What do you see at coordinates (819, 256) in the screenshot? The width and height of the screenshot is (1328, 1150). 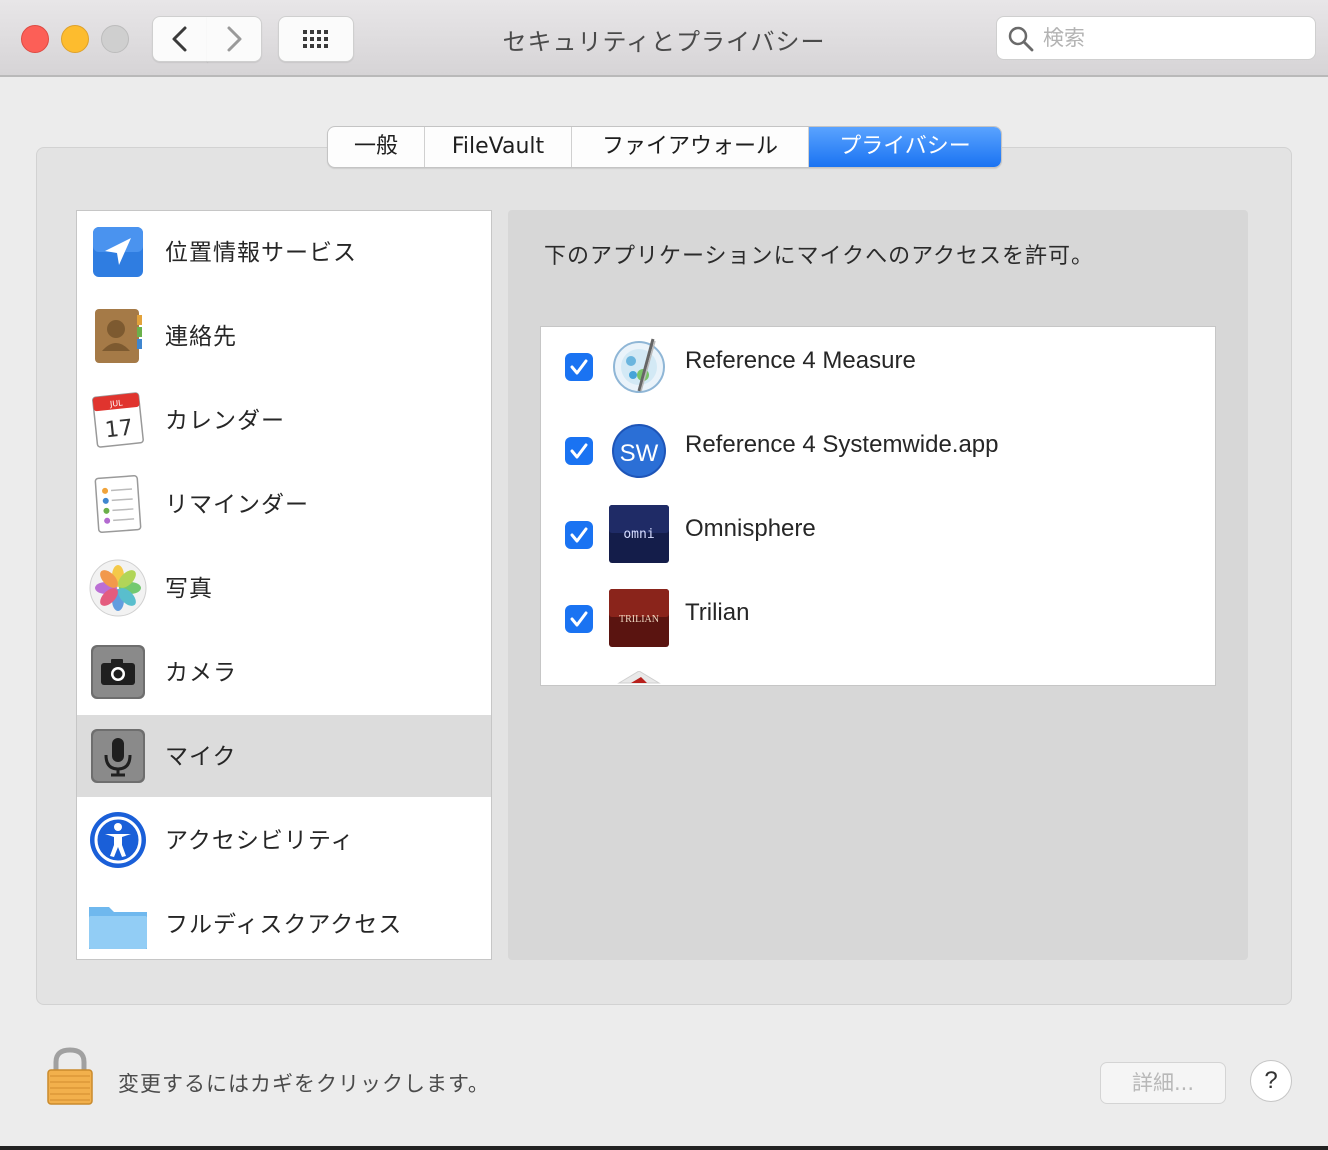 I see `panel-description: 下のアプリケーションにマイクへのアクセスを許可。` at bounding box center [819, 256].